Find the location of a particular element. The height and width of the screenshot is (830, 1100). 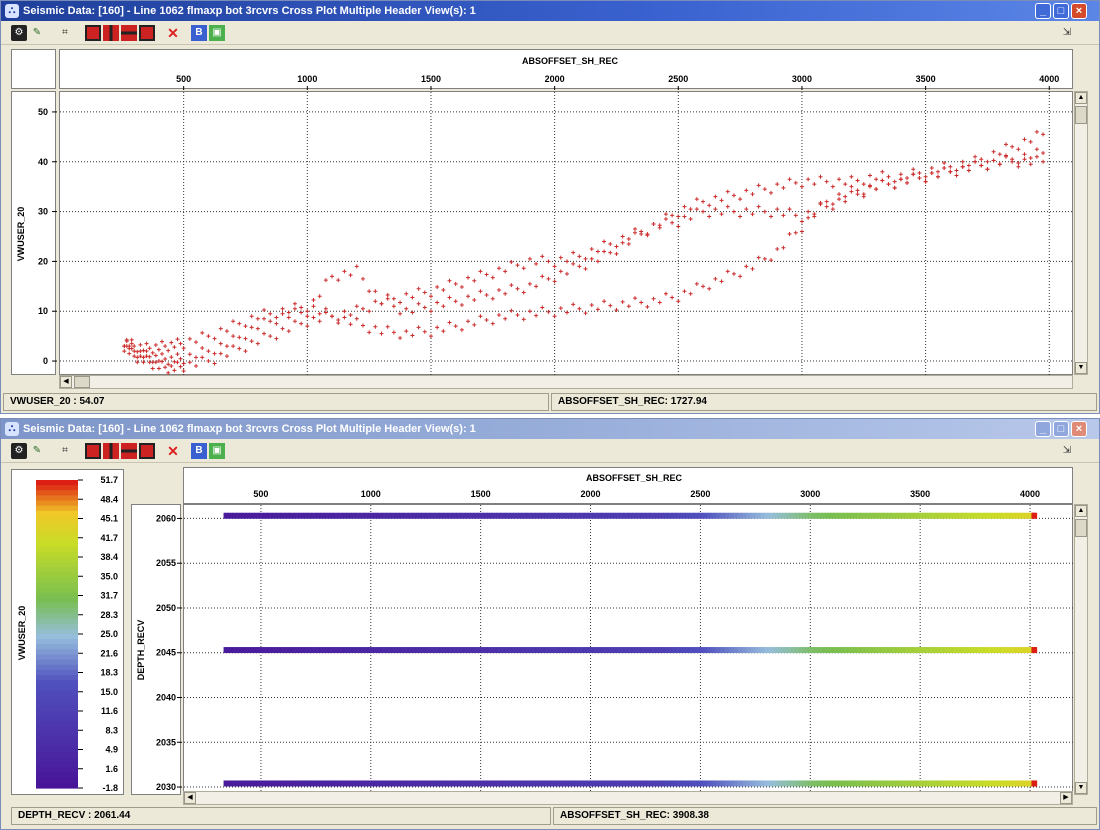

scroll-thumb-h is located at coordinates (82, 382).